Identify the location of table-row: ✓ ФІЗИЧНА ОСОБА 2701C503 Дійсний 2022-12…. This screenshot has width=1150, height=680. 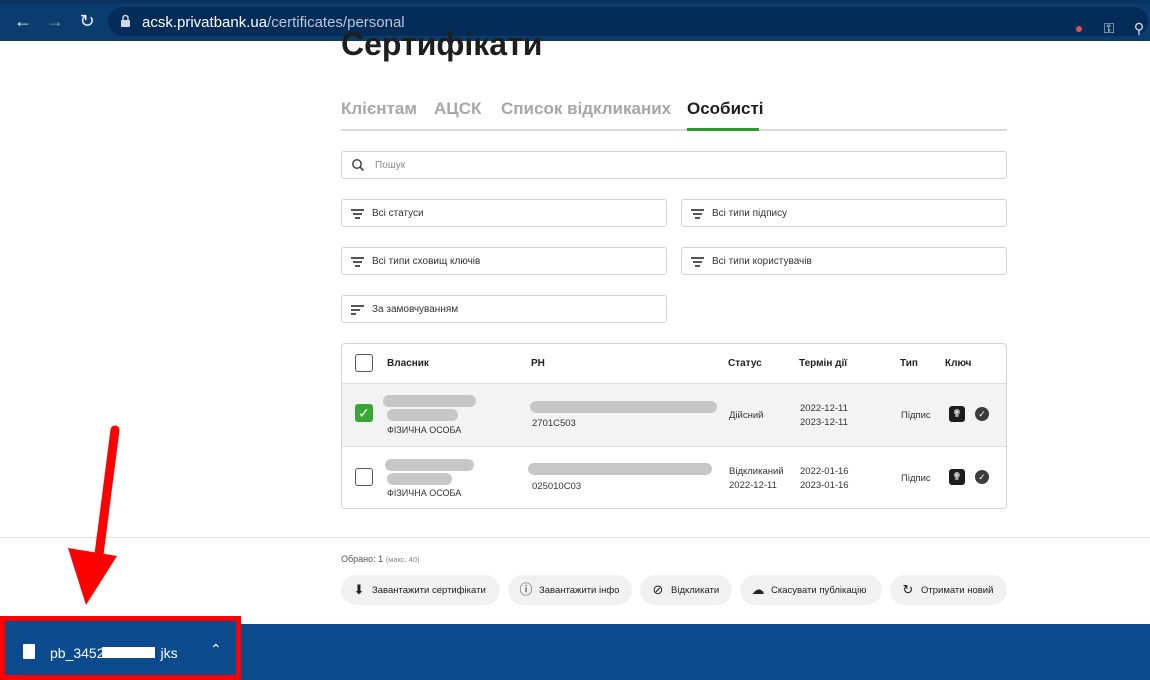
(674, 414).